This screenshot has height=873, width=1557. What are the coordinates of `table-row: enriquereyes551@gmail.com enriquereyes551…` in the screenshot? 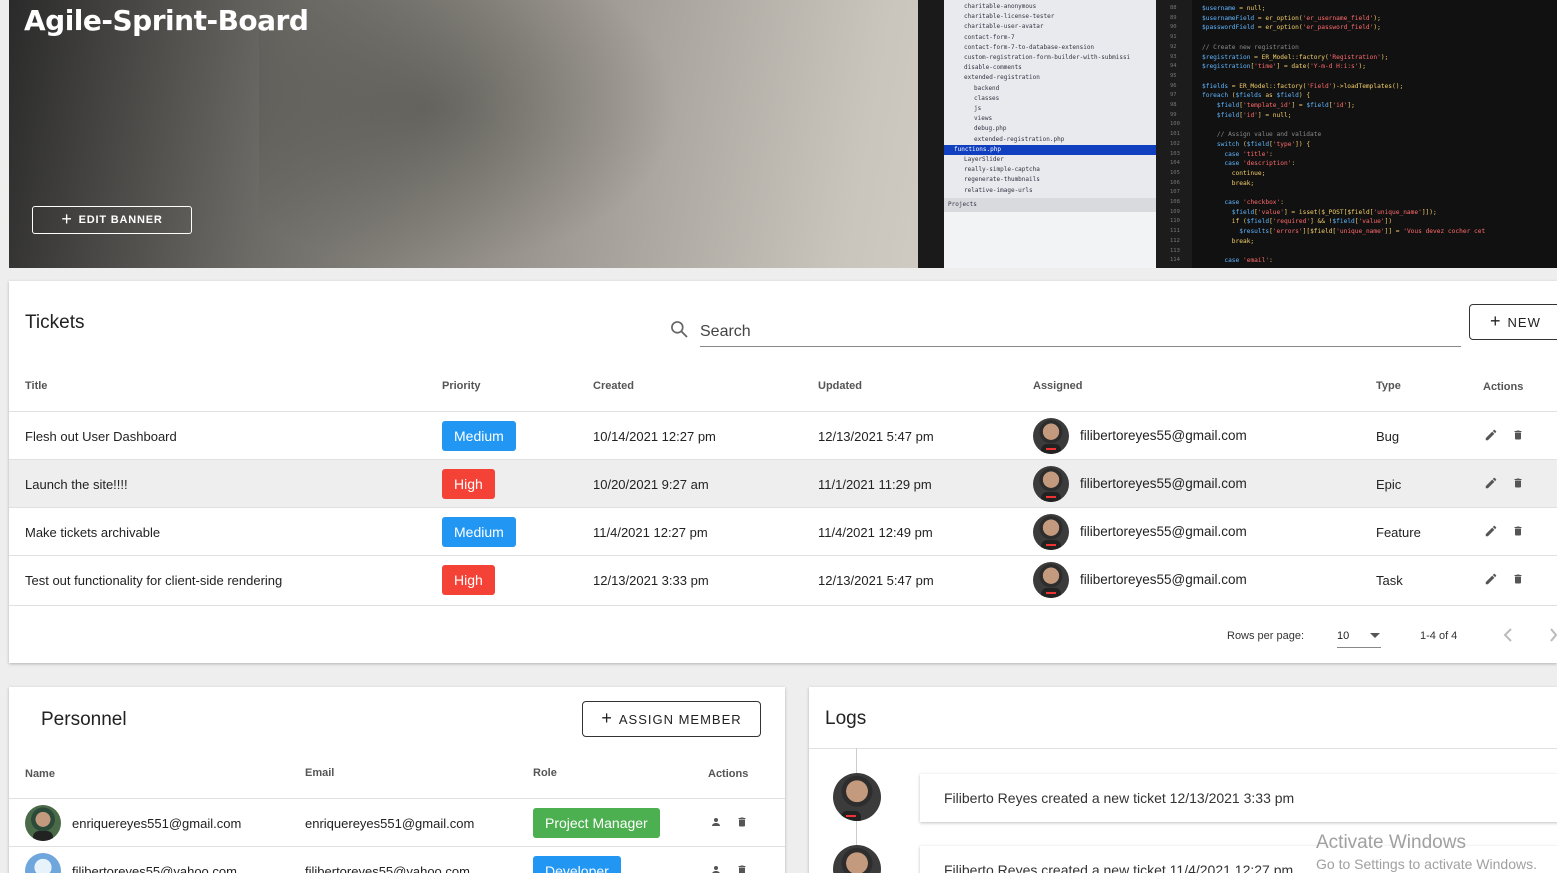 It's located at (397, 822).